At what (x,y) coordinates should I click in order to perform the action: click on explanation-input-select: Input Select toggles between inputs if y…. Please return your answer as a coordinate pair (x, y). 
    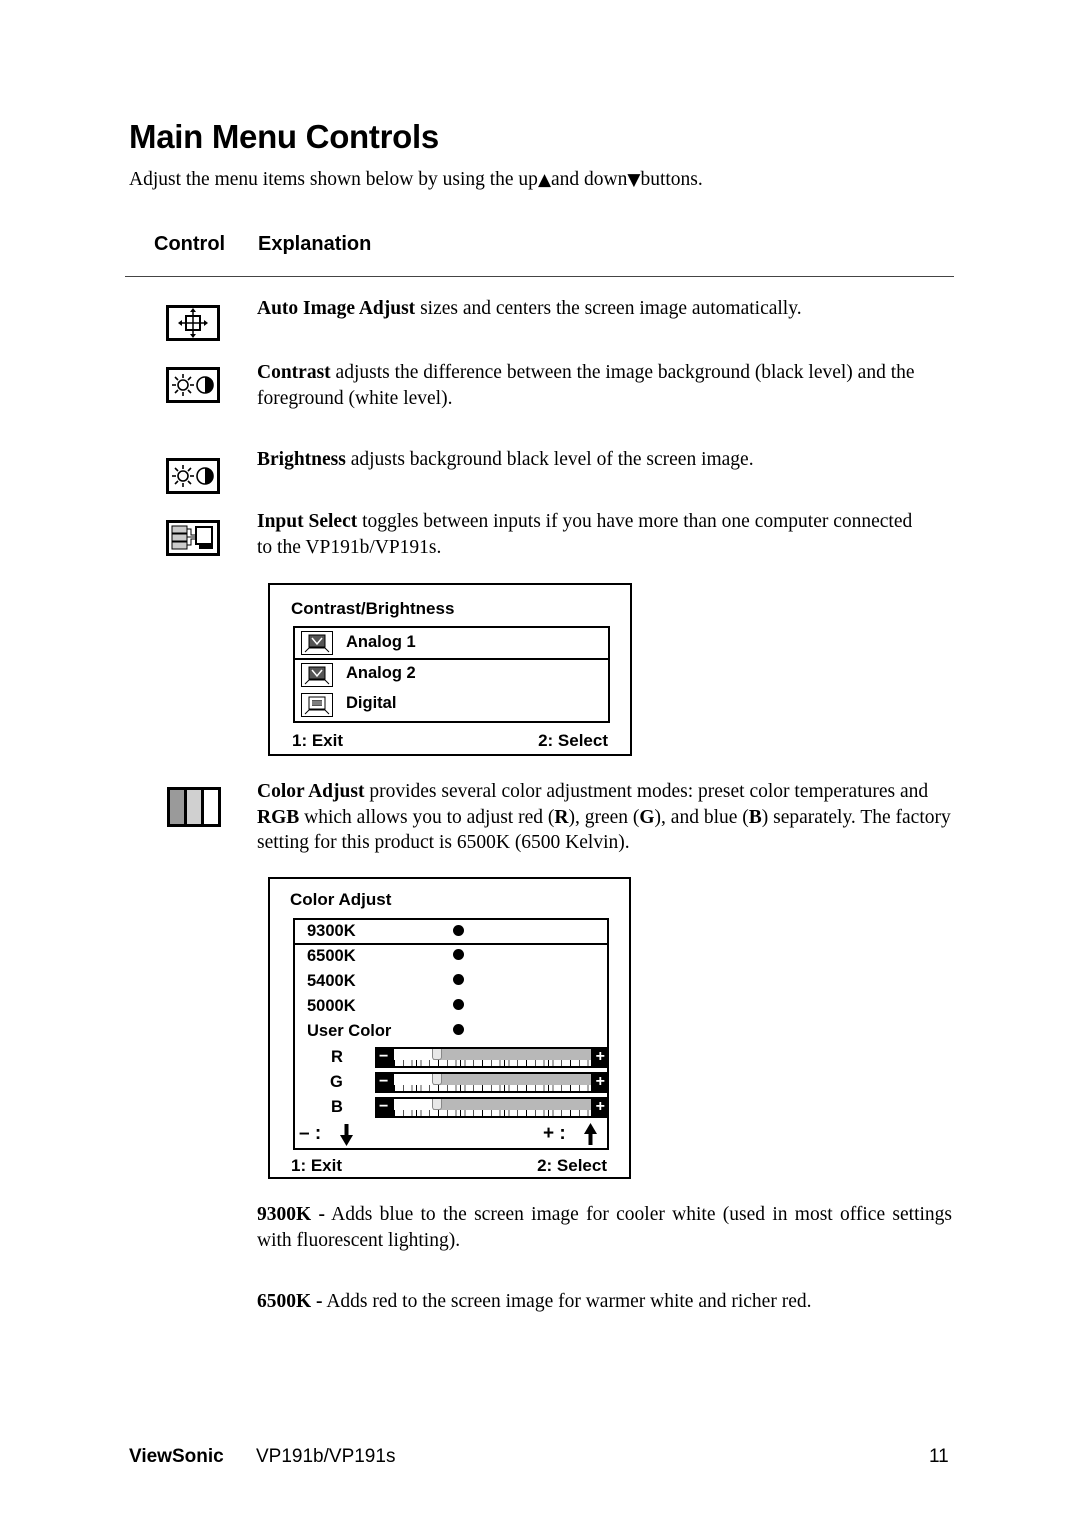
    Looking at the image, I should click on (587, 534).